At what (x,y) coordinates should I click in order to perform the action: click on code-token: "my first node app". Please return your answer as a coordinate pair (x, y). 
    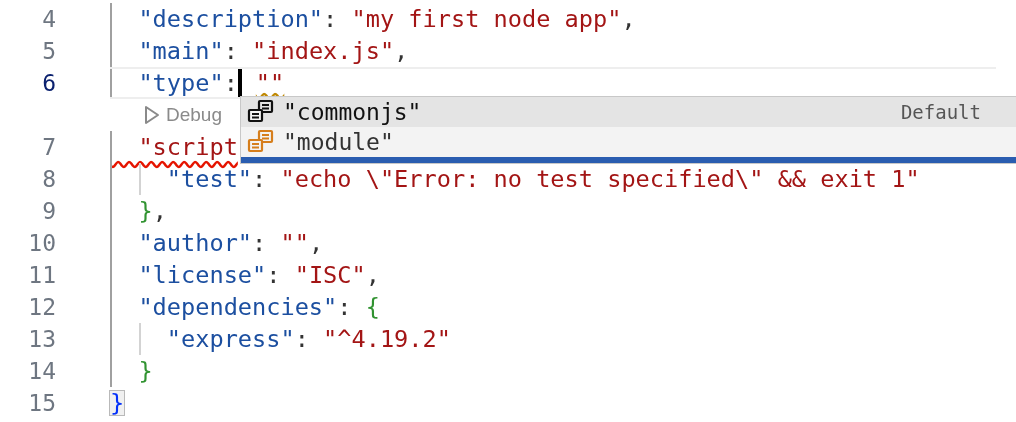
    Looking at the image, I should click on (486, 19).